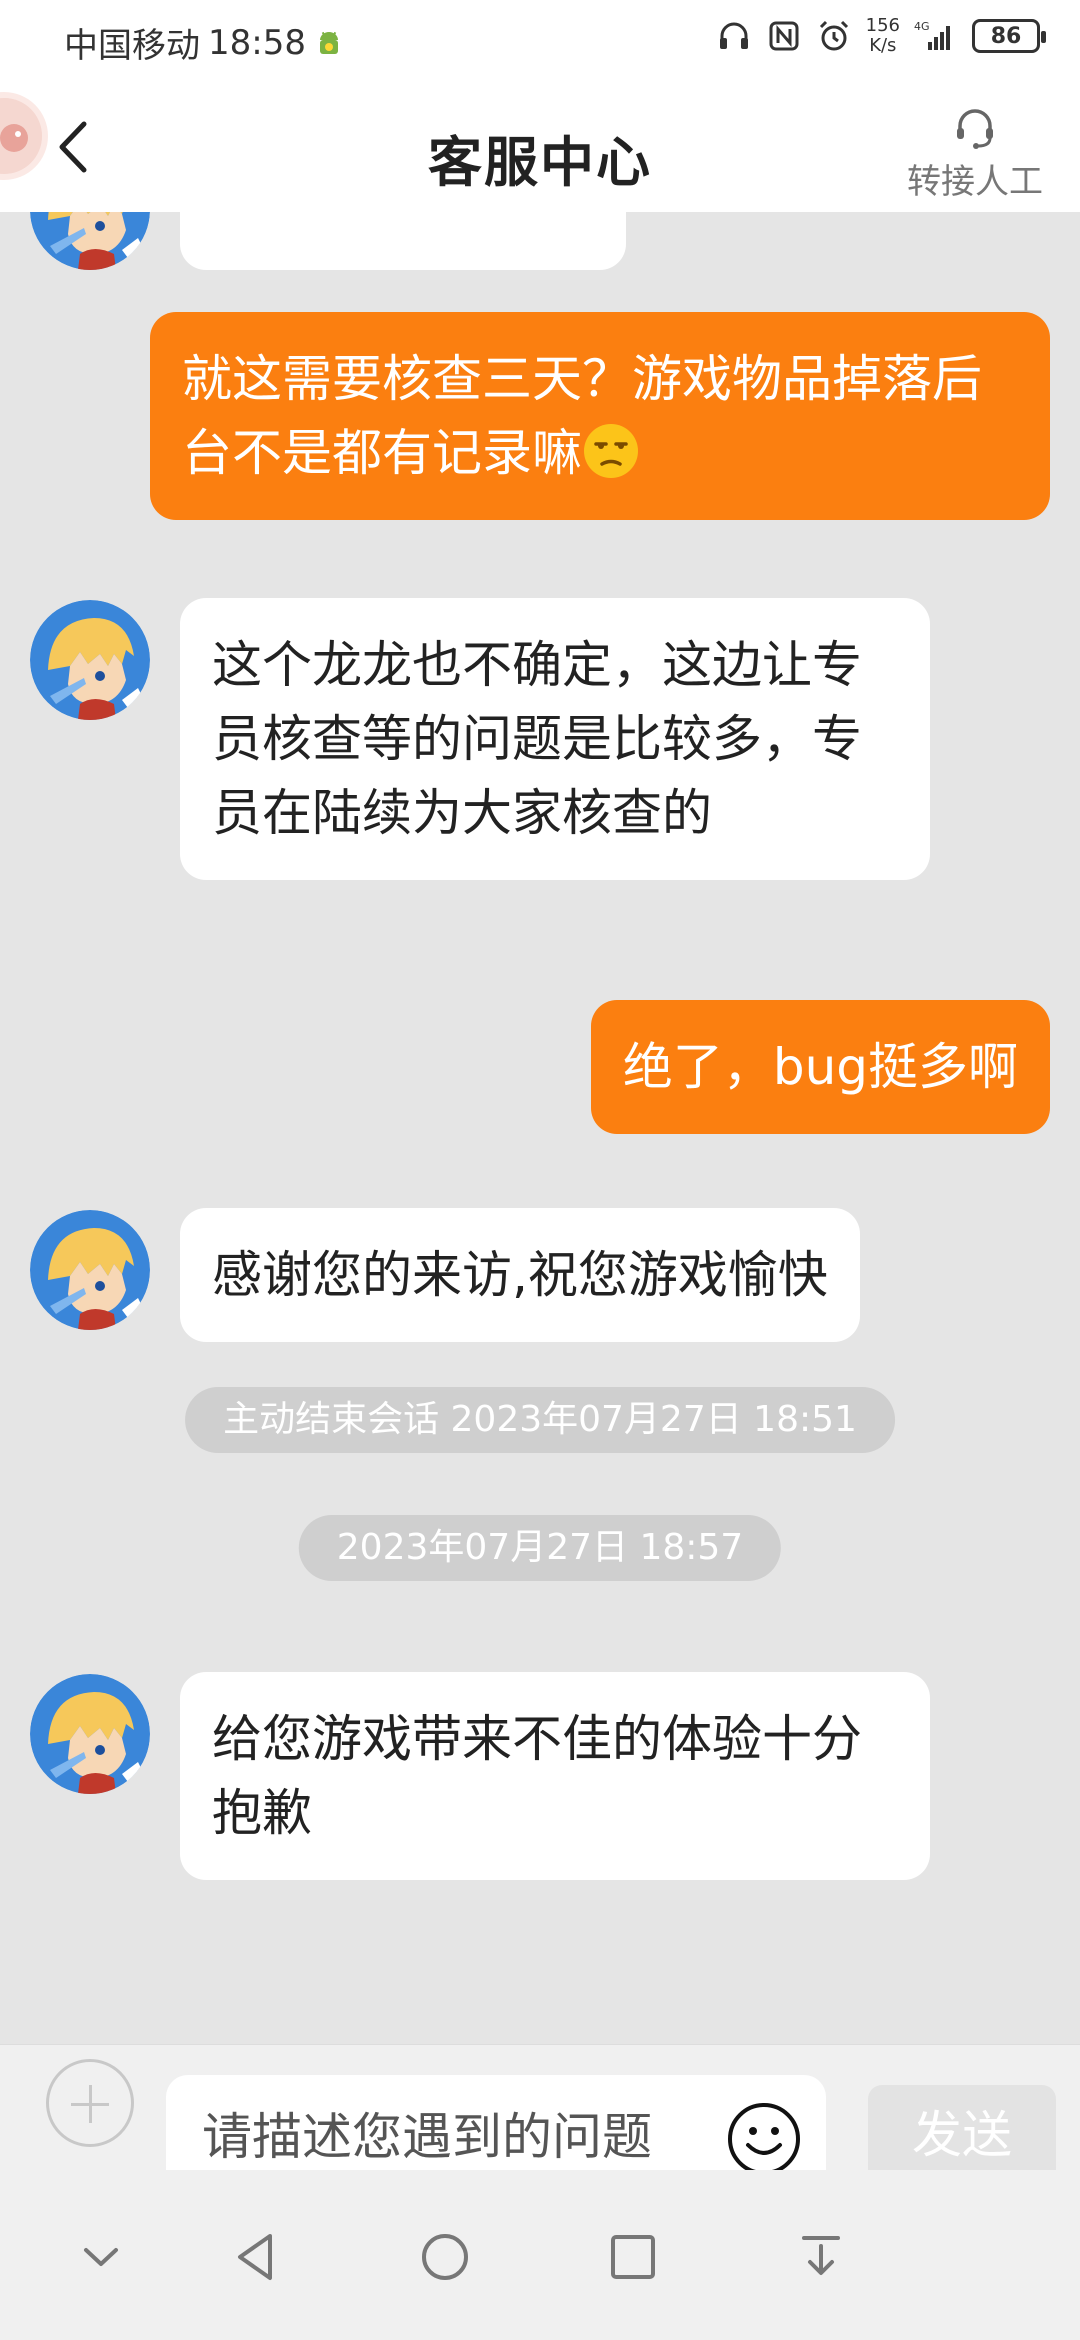 The height and width of the screenshot is (2340, 1080). I want to click on message-text: 绝了，bug挺多啊, so click(820, 1067).